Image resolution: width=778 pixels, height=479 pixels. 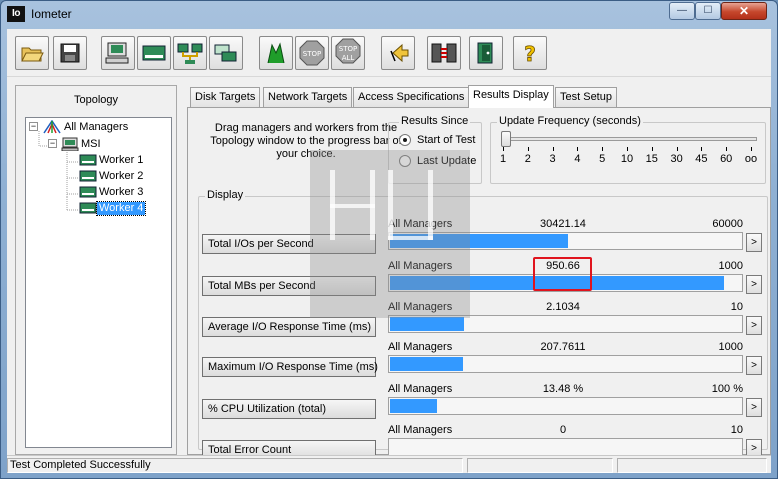 I want to click on radio-start-of-test: Start of Test, so click(x=437, y=140).